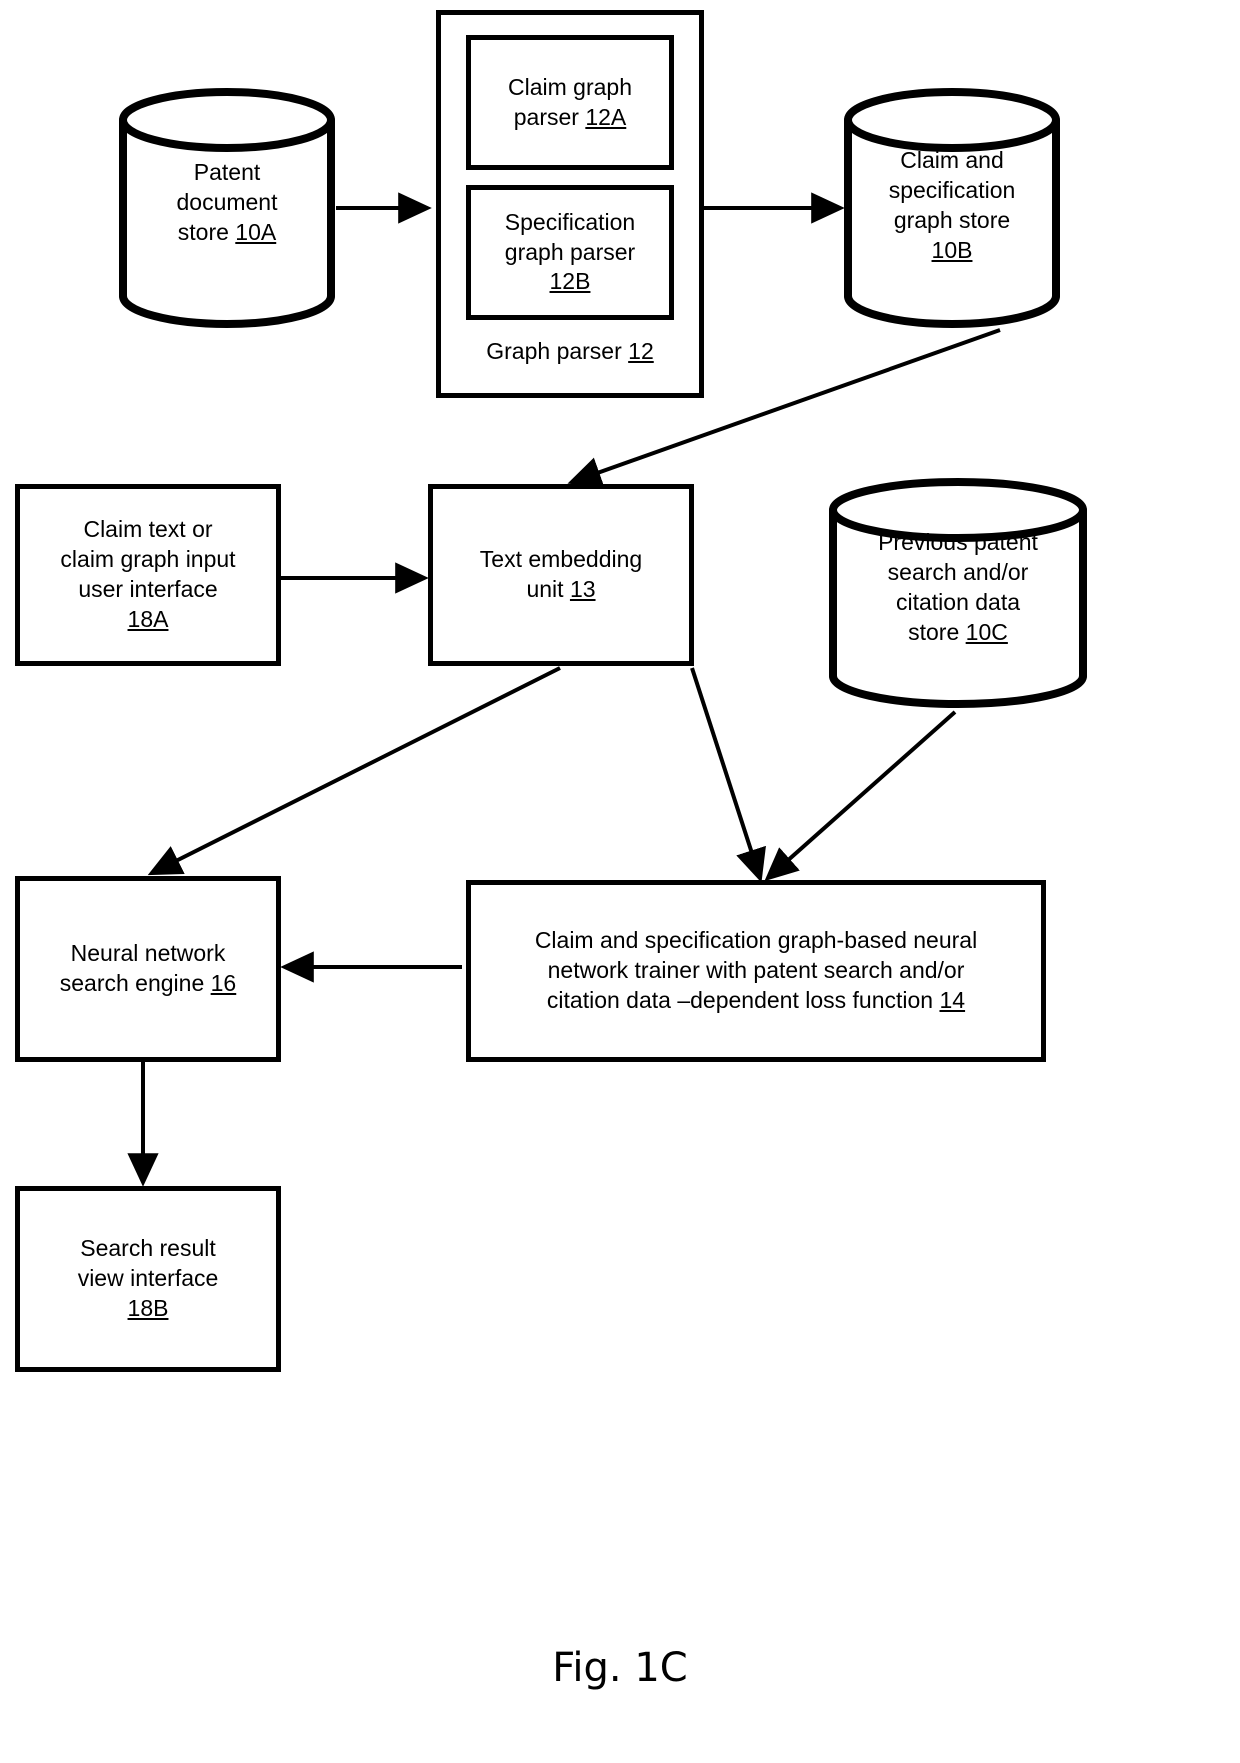 The width and height of the screenshot is (1240, 1763). I want to click on node-graph-parser-group-label: Graph parser 12, so click(570, 351).